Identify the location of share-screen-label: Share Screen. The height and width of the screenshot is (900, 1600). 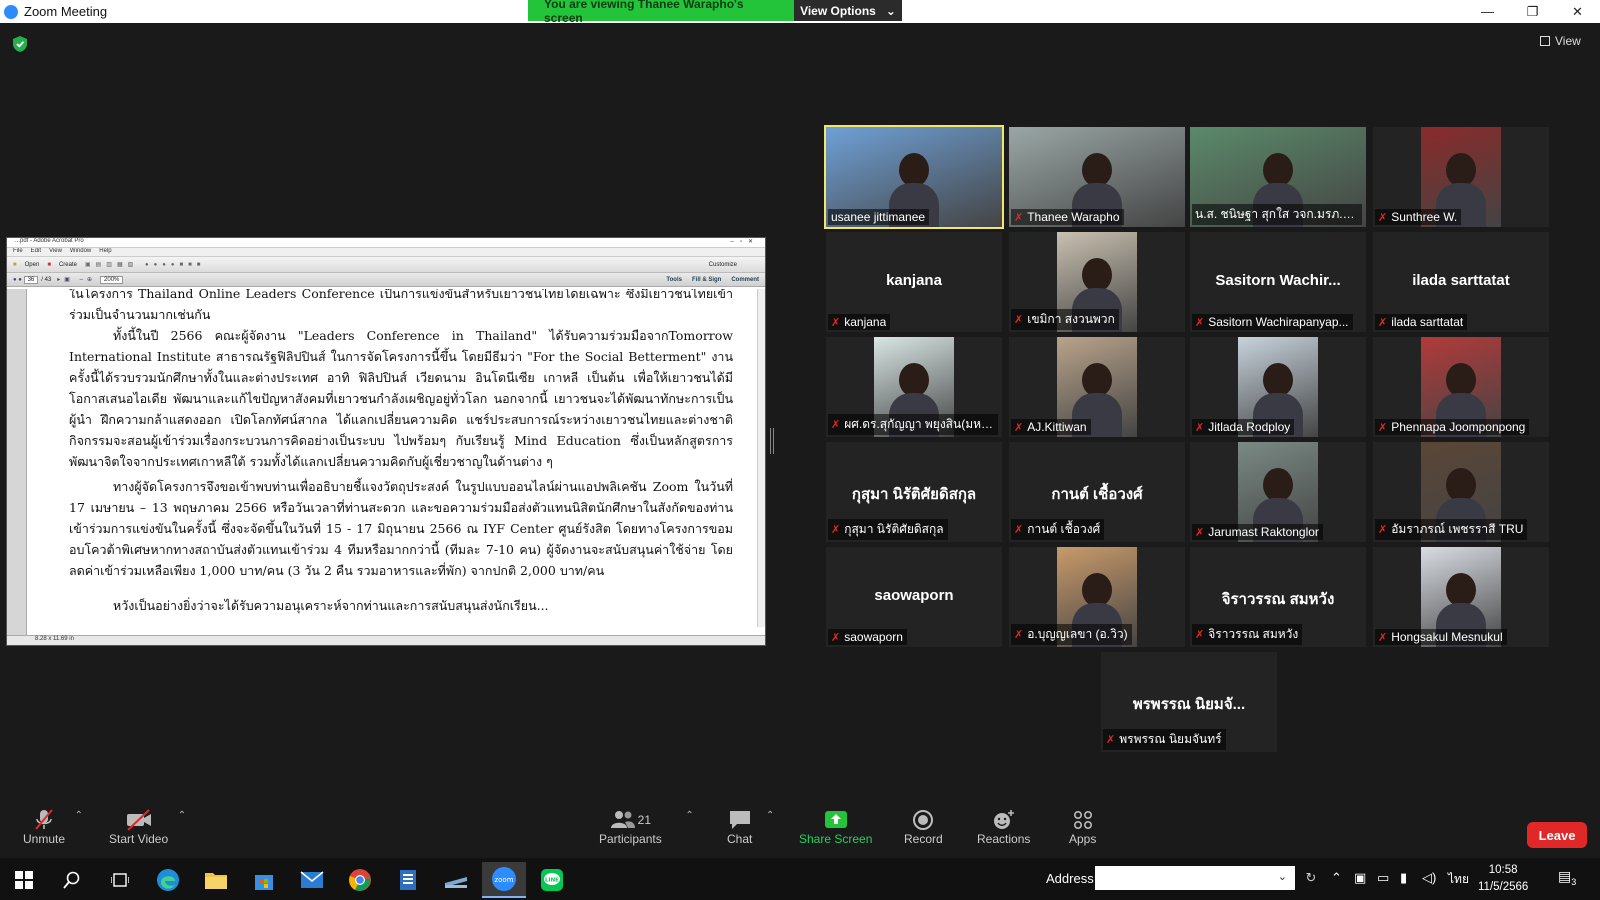
(836, 839).